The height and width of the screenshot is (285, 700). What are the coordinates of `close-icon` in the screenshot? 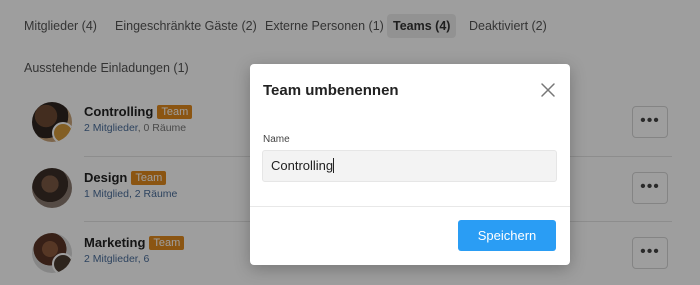 It's located at (548, 90).